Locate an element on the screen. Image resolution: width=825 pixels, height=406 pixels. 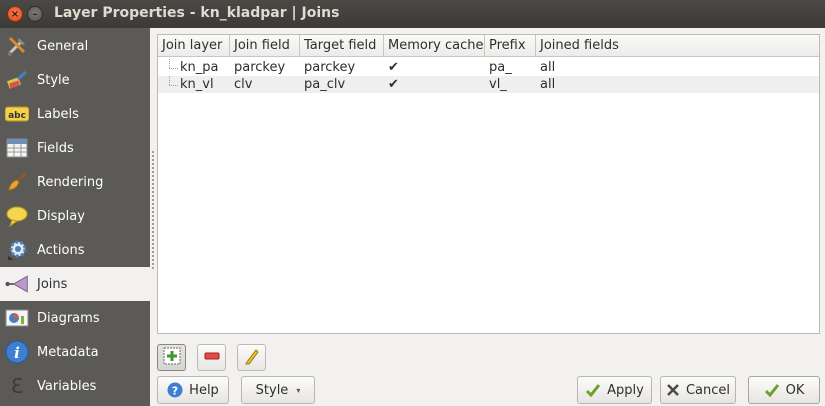
edit-join-icon is located at coordinates (252, 358).